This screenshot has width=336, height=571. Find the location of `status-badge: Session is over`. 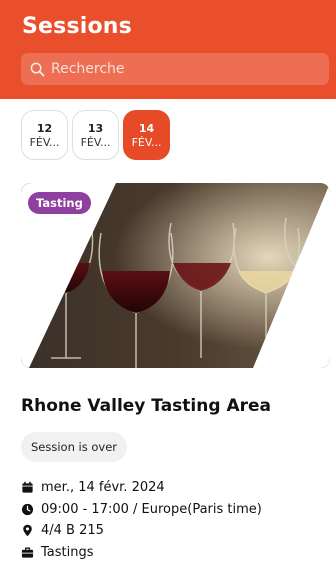

status-badge: Session is over is located at coordinates (74, 447).